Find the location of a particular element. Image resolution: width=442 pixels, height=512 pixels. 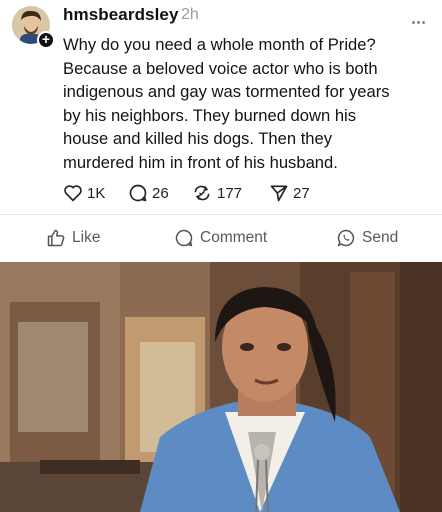

repost-stat: 177 is located at coordinates (216, 193).